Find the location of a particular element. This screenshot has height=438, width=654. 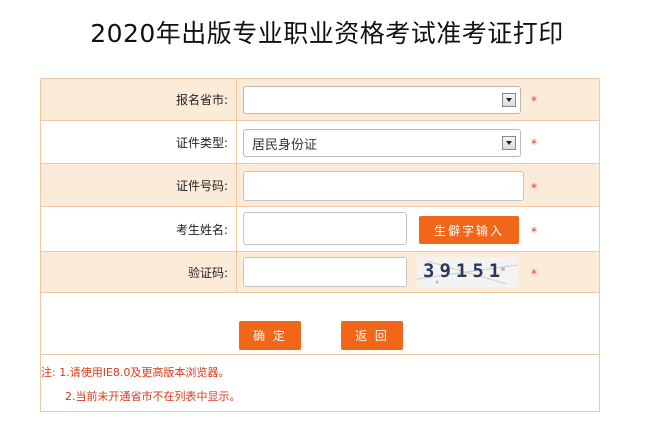

captcha-image: 39151 is located at coordinates (467, 272).